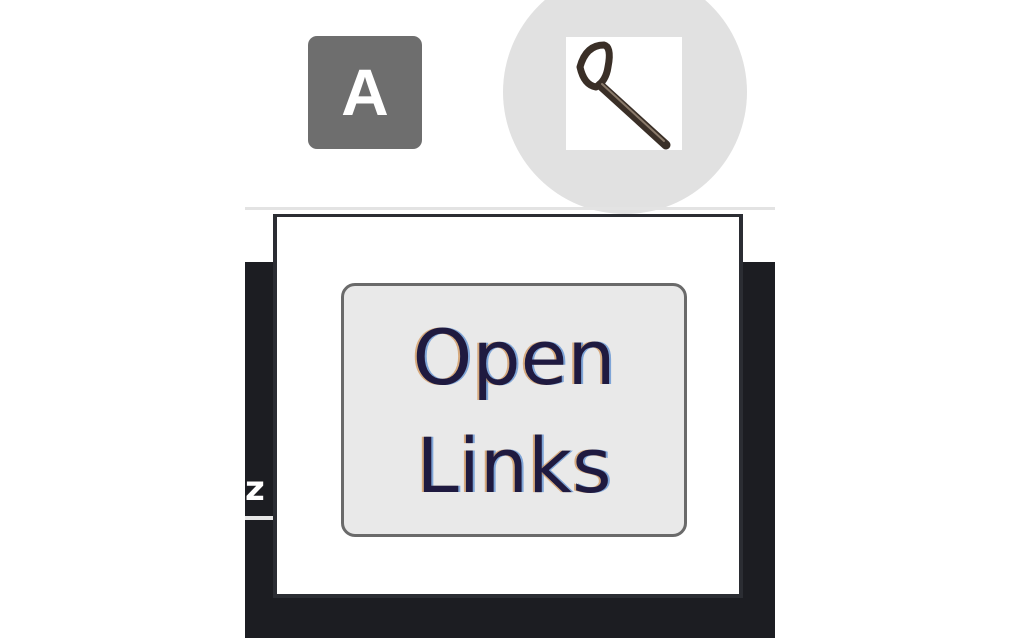 The height and width of the screenshot is (638, 1020). What do you see at coordinates (260, 518) in the screenshot?
I see `page-link-underline` at bounding box center [260, 518].